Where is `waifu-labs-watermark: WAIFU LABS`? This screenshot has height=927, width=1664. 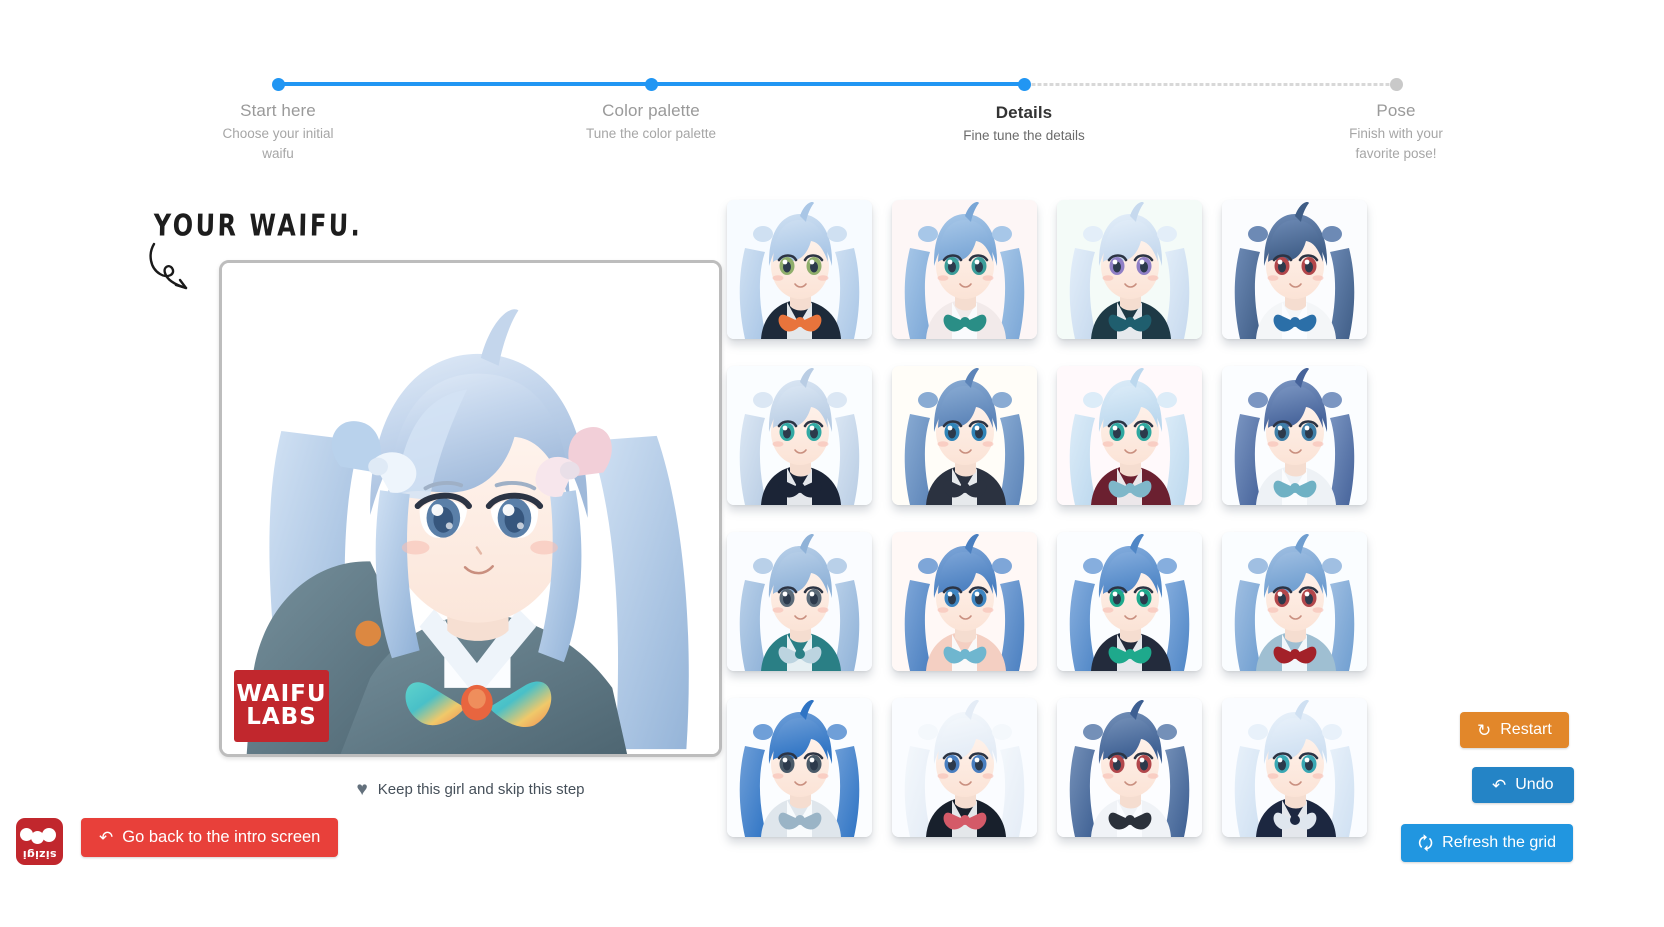
waifu-labs-watermark: WAIFU LABS is located at coordinates (281, 706).